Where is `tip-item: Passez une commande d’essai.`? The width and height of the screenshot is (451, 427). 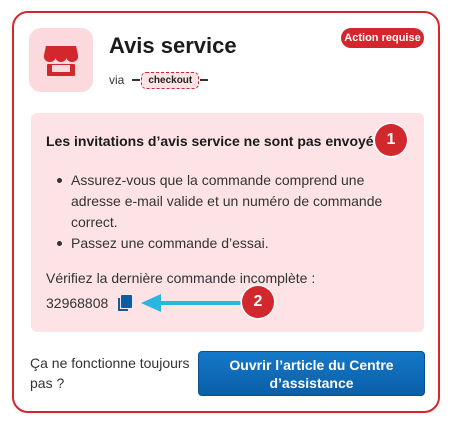
tip-item: Passez une commande d’essai. is located at coordinates (222, 243).